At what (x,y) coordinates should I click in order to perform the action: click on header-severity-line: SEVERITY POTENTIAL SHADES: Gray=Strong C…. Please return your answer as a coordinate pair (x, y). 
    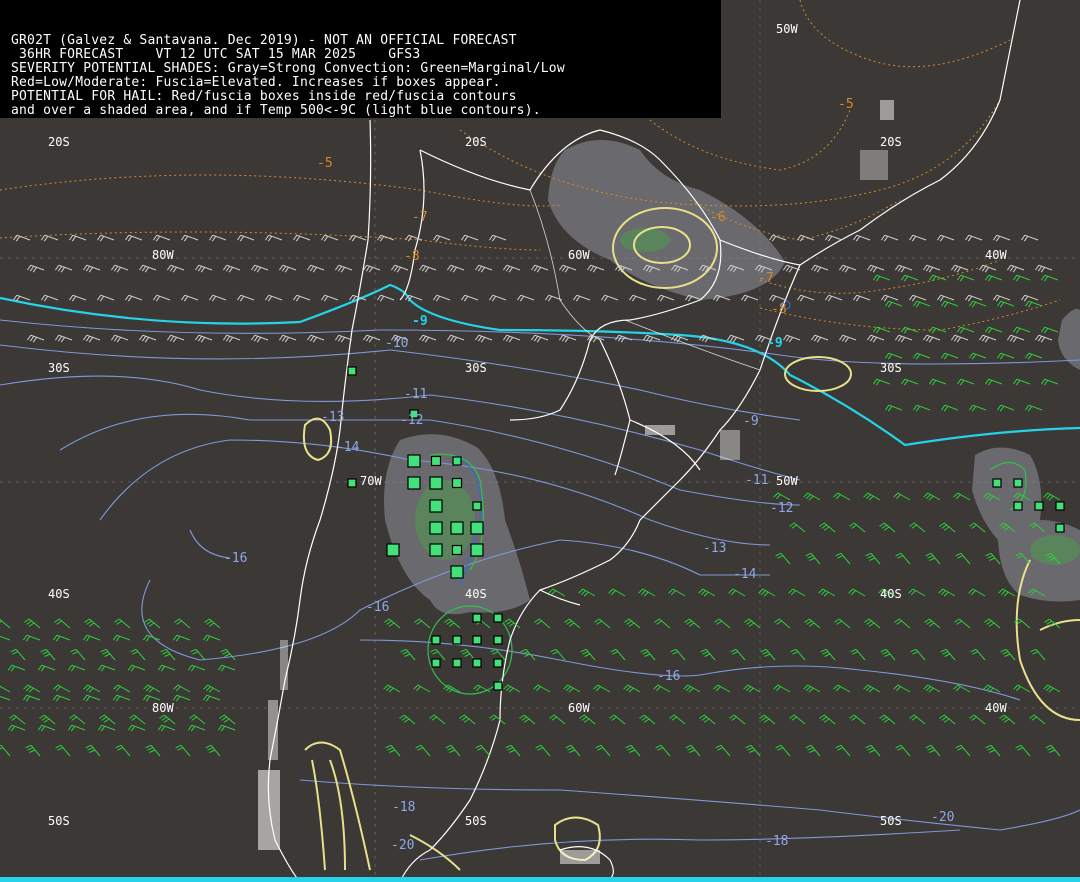
    Looking at the image, I should click on (288, 68).